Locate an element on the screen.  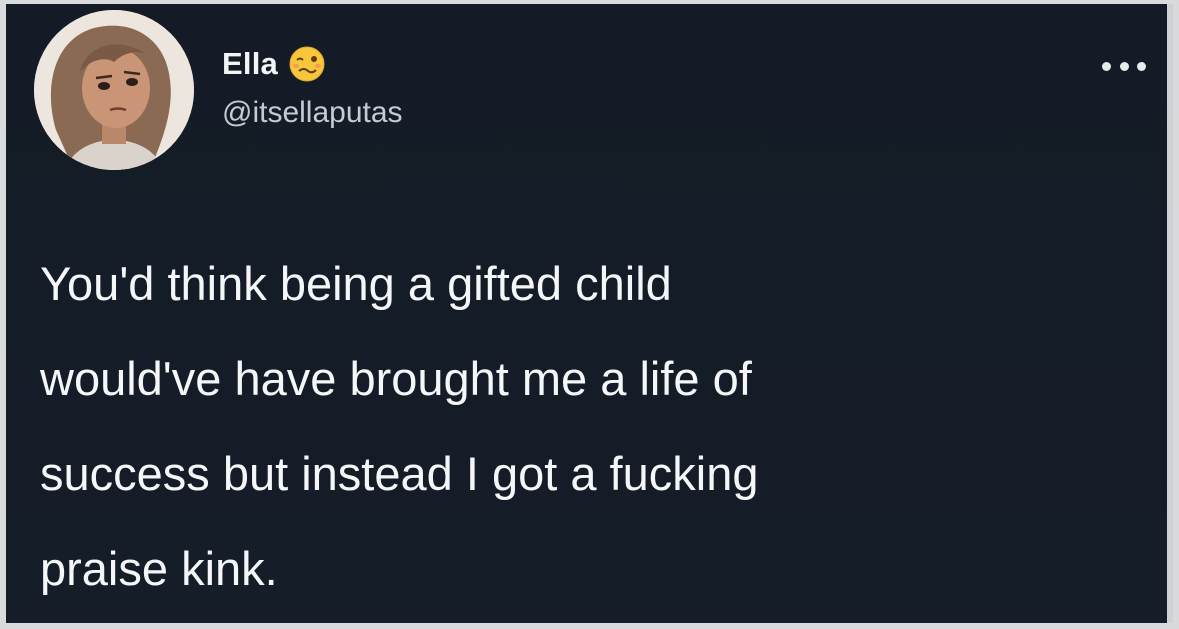
author-handle: @itsellaputas is located at coordinates (312, 113).